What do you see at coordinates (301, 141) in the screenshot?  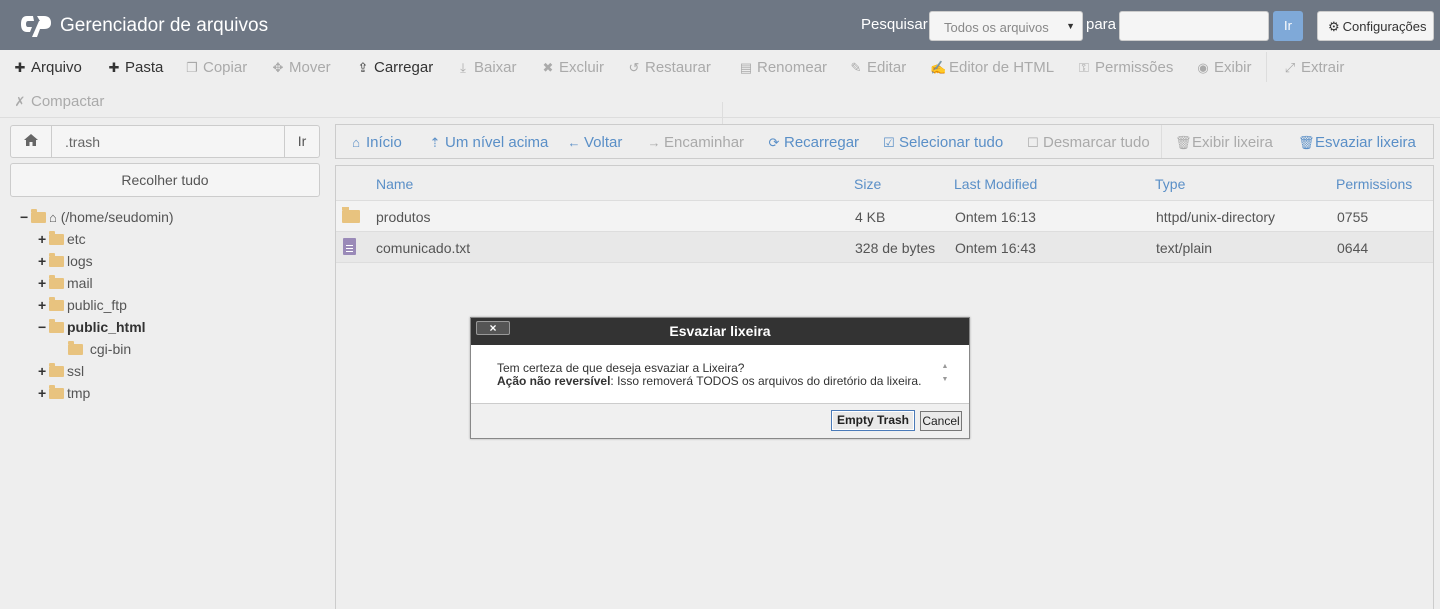 I see `path-go-button: Ir` at bounding box center [301, 141].